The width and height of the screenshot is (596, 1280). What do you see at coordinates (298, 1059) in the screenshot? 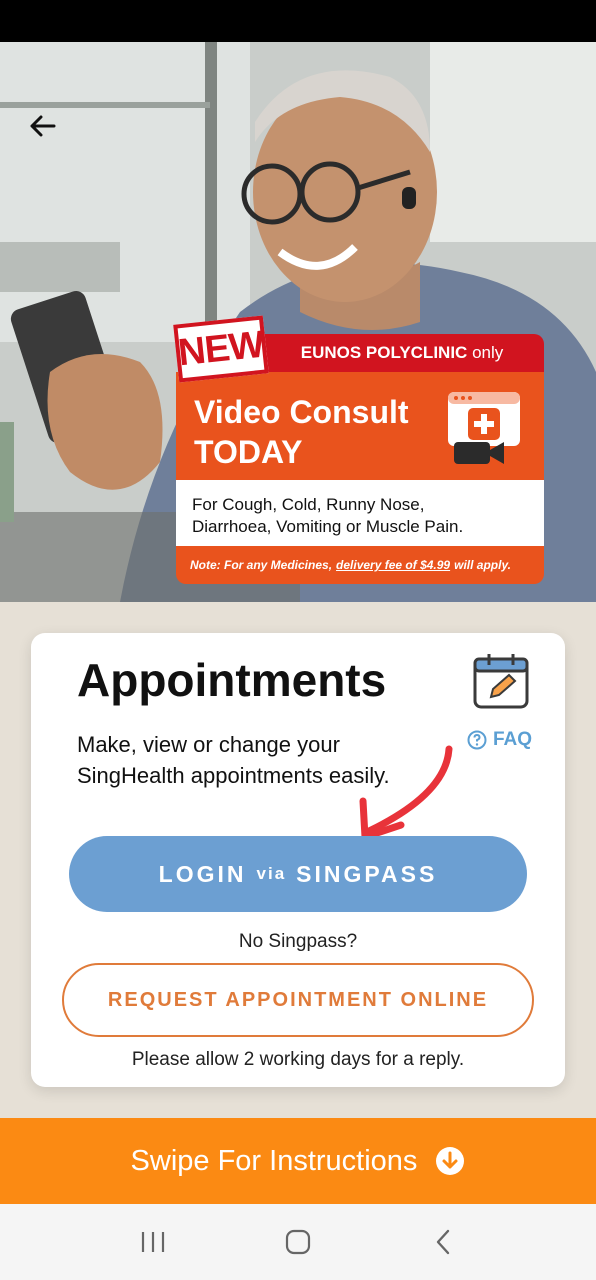
I see `reply-note: Please allow 2 working days for a reply.` at bounding box center [298, 1059].